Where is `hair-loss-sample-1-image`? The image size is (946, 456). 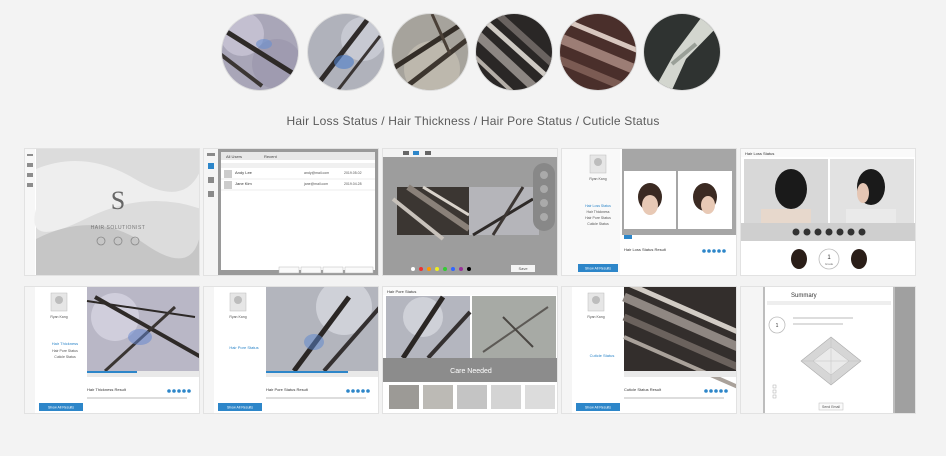
hair-loss-sample-1-image is located at coordinates (260, 52).